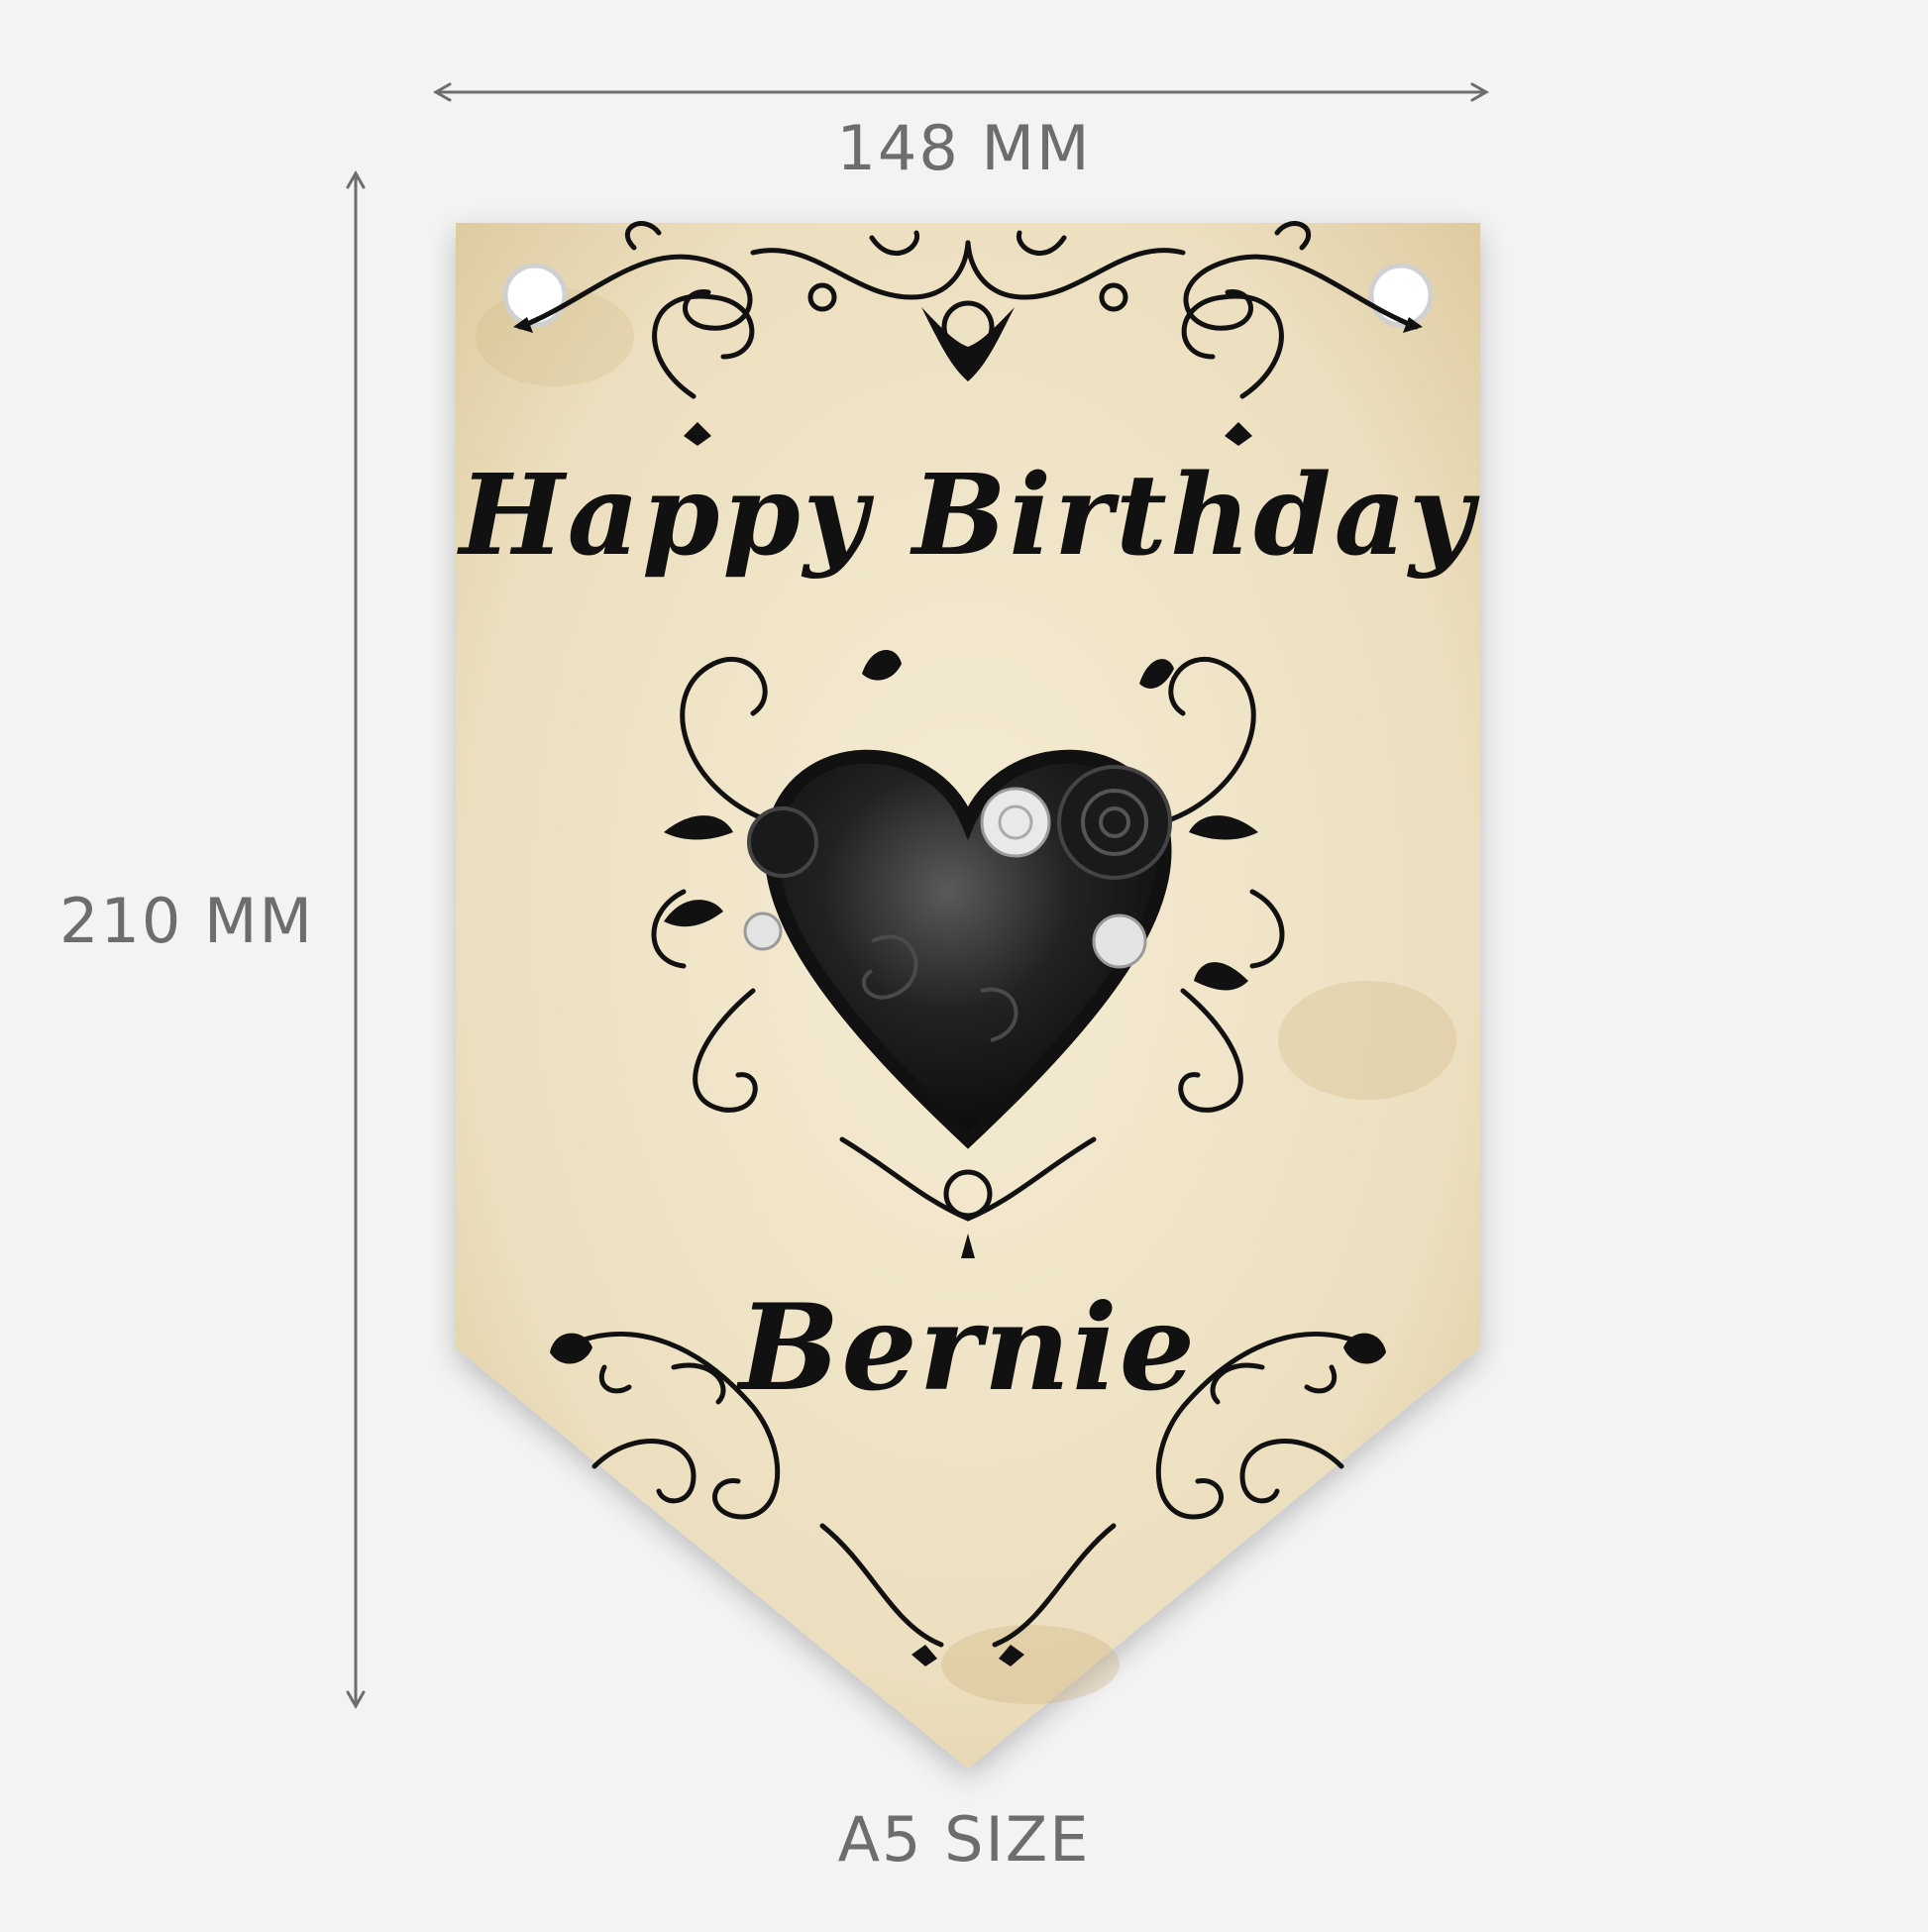  Describe the element at coordinates (535, 295) in the screenshot. I see `left-grommet` at that location.